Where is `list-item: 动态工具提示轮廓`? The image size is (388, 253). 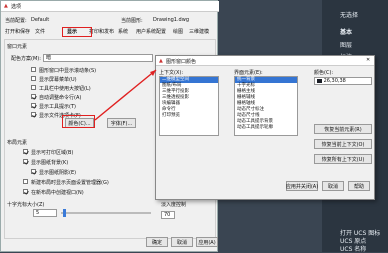 list-item: 动态工具提示轮廓 is located at coordinates (266, 128).